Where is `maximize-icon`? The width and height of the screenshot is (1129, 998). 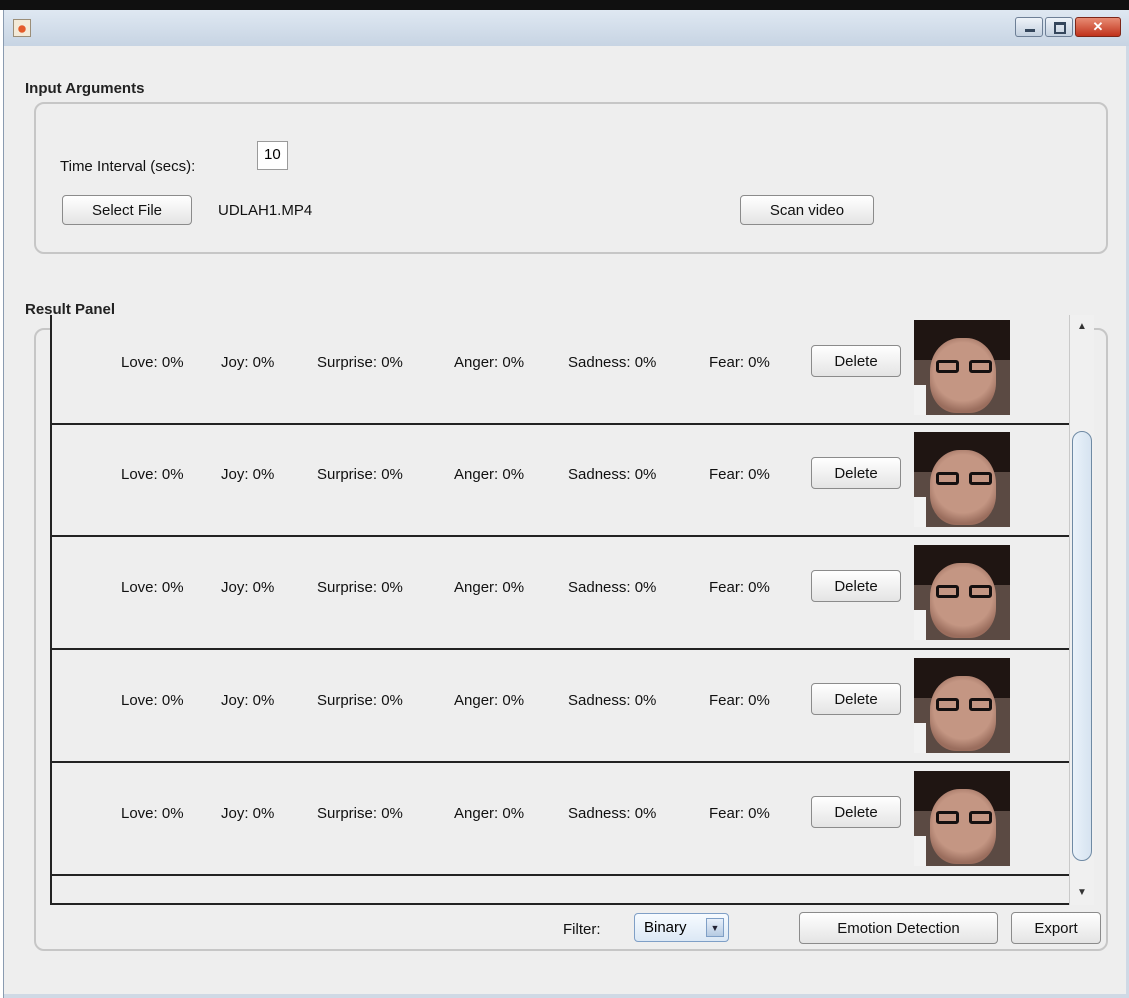
maximize-icon is located at coordinates (1059, 27).